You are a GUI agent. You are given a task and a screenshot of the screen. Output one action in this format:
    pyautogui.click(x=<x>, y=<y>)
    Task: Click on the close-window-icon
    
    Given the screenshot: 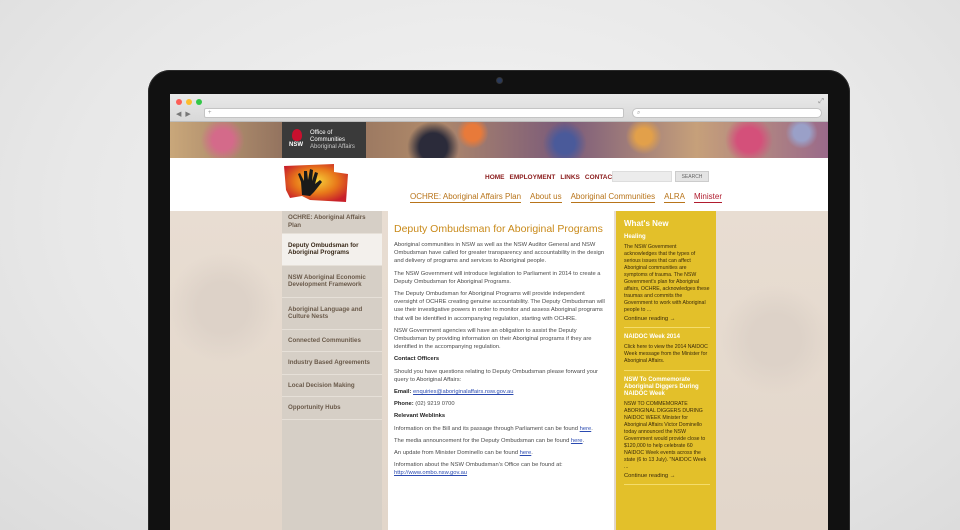 What is the action you would take?
    pyautogui.click(x=179, y=102)
    